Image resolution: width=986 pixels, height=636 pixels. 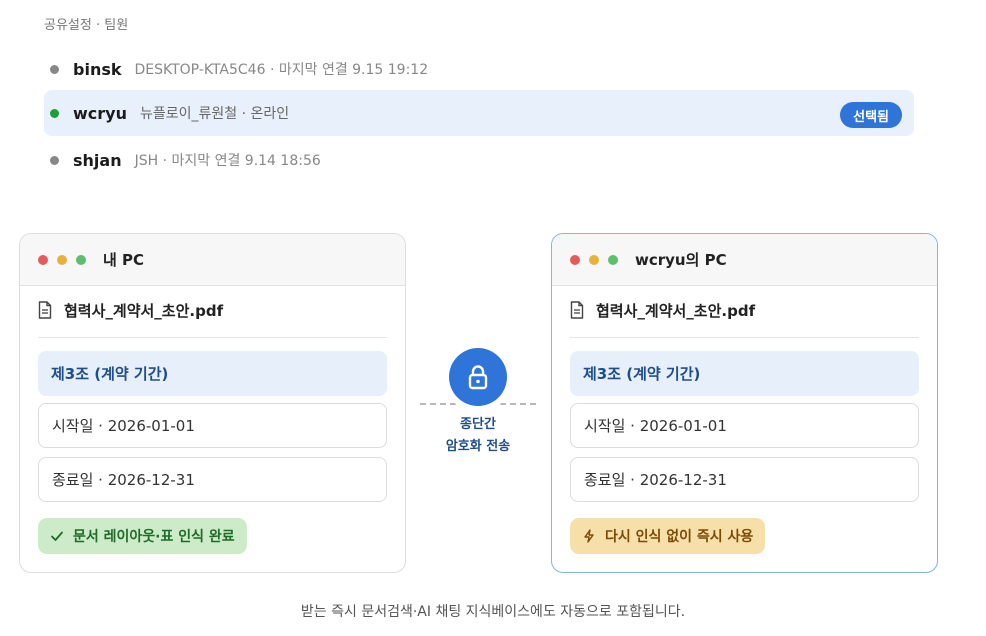 I want to click on online-status-dot, so click(x=54, y=113).